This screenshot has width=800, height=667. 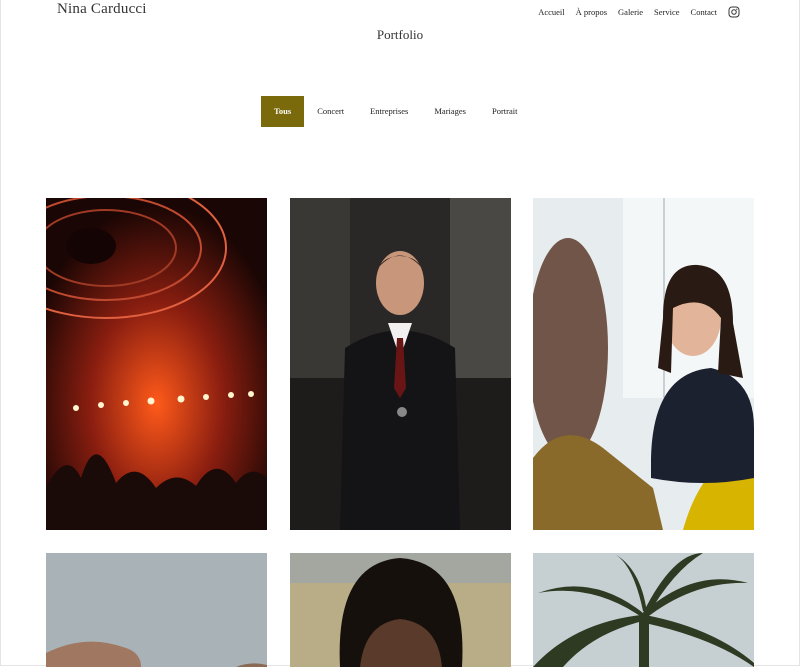 What do you see at coordinates (643, 610) in the screenshot?
I see `gallery-image-palm-tree` at bounding box center [643, 610].